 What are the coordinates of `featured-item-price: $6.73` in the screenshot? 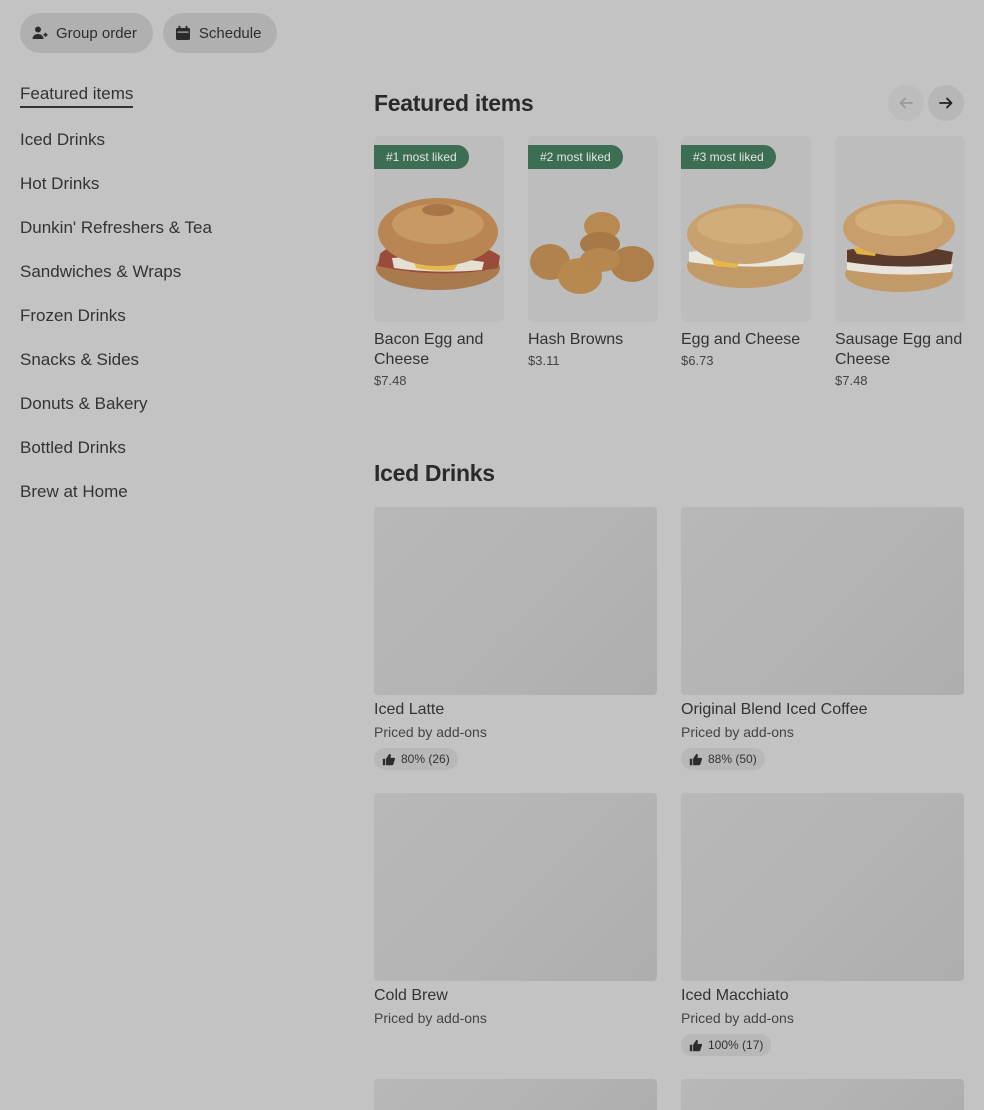 It's located at (697, 360).